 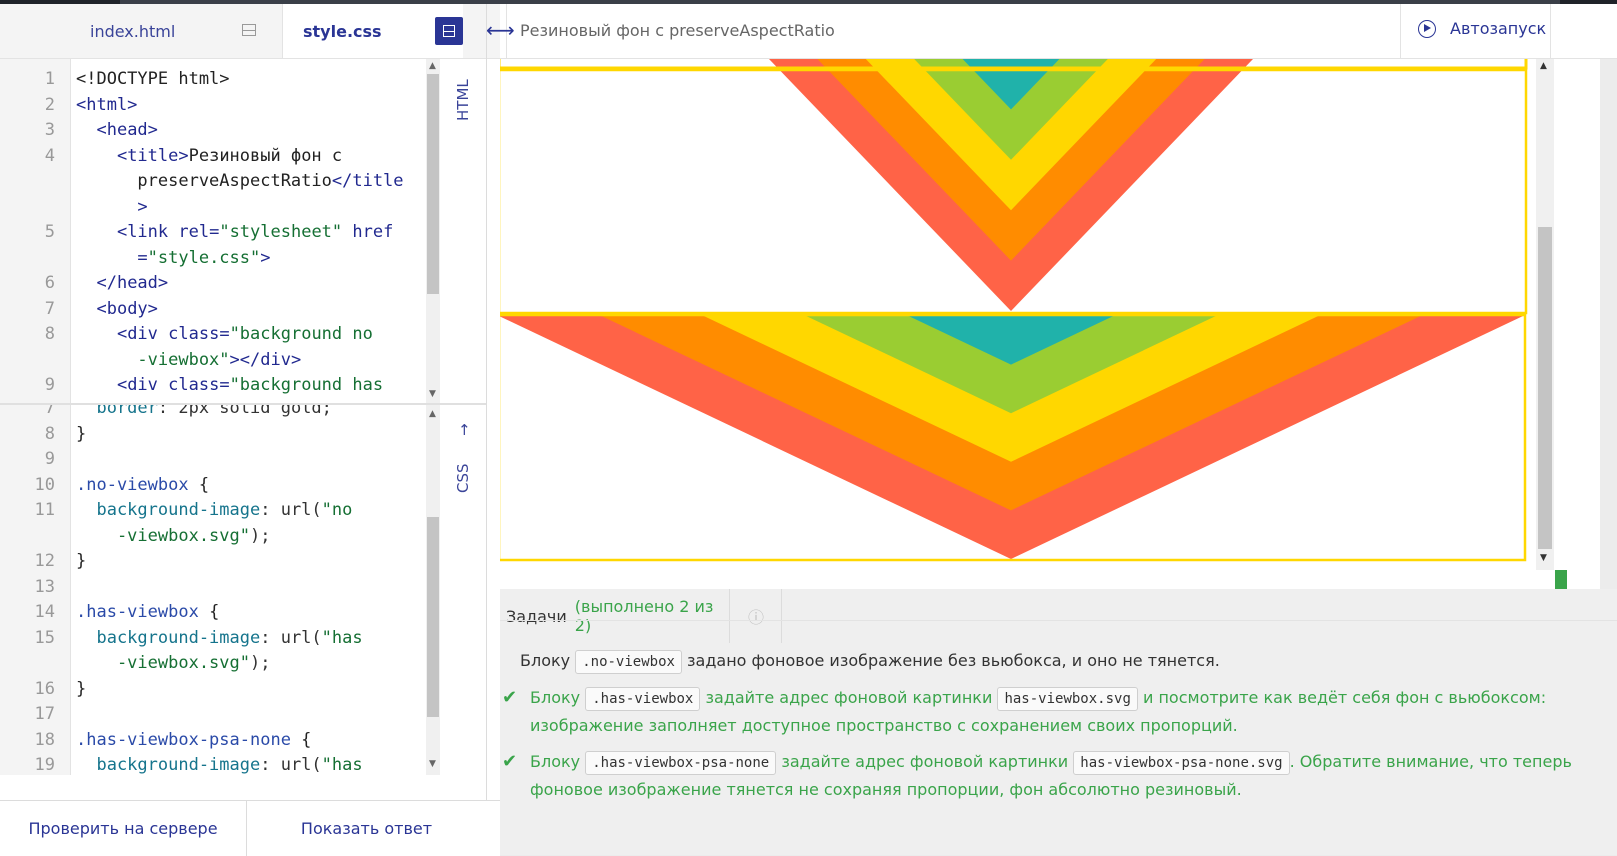 What do you see at coordinates (756, 616) in the screenshot?
I see `info-icon: ⓘ` at bounding box center [756, 616].